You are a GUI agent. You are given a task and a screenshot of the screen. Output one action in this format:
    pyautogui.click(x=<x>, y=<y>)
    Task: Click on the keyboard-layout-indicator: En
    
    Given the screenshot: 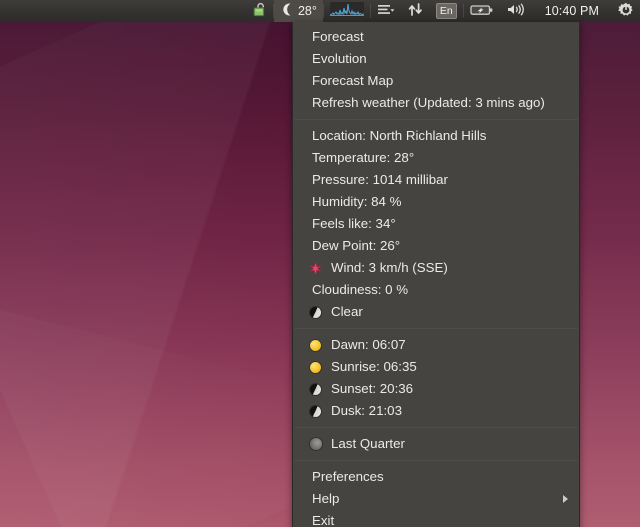 What is the action you would take?
    pyautogui.click(x=446, y=11)
    